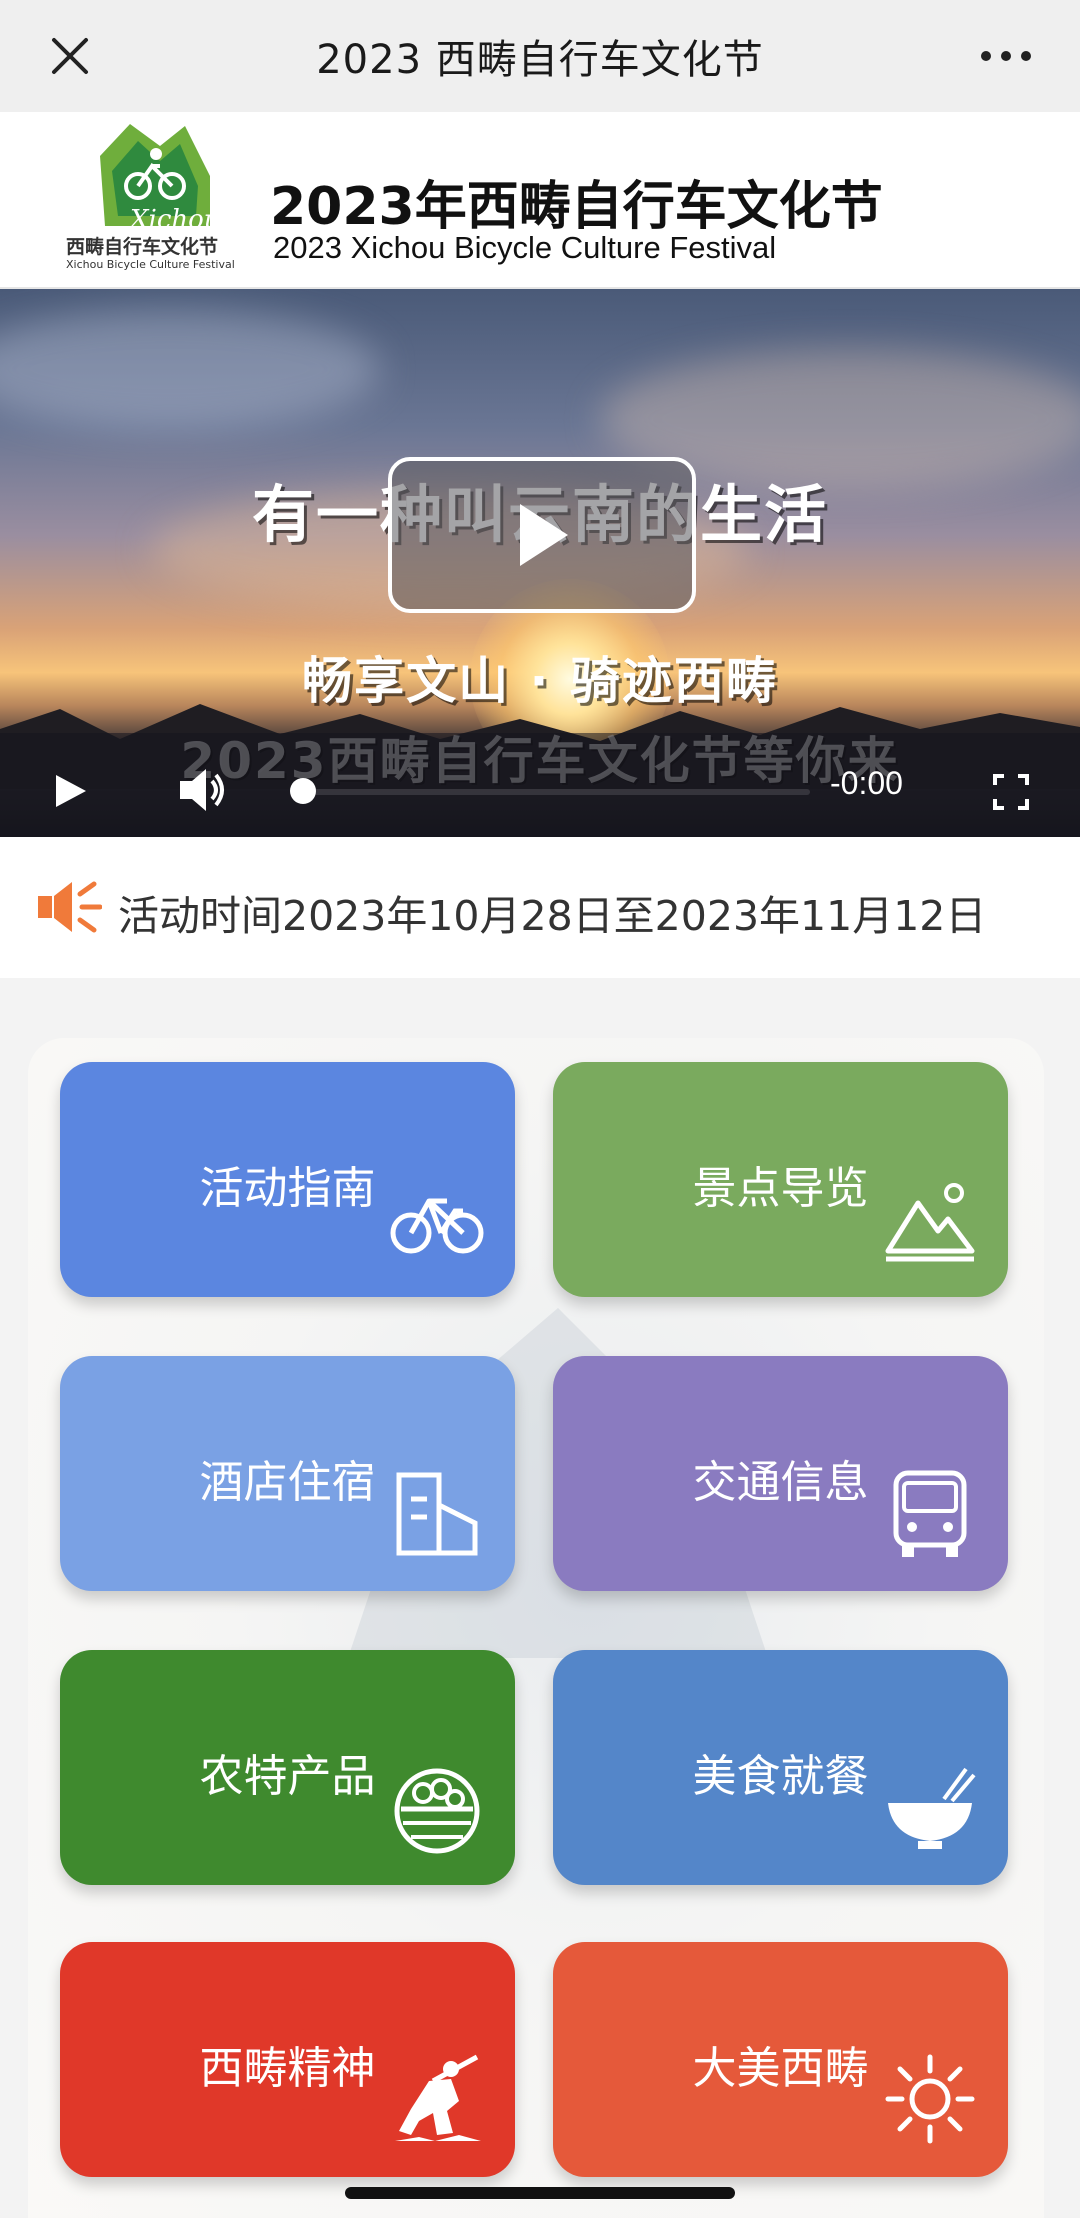 Image resolution: width=1080 pixels, height=2218 pixels. What do you see at coordinates (70, 907) in the screenshot?
I see `speaker-icon` at bounding box center [70, 907].